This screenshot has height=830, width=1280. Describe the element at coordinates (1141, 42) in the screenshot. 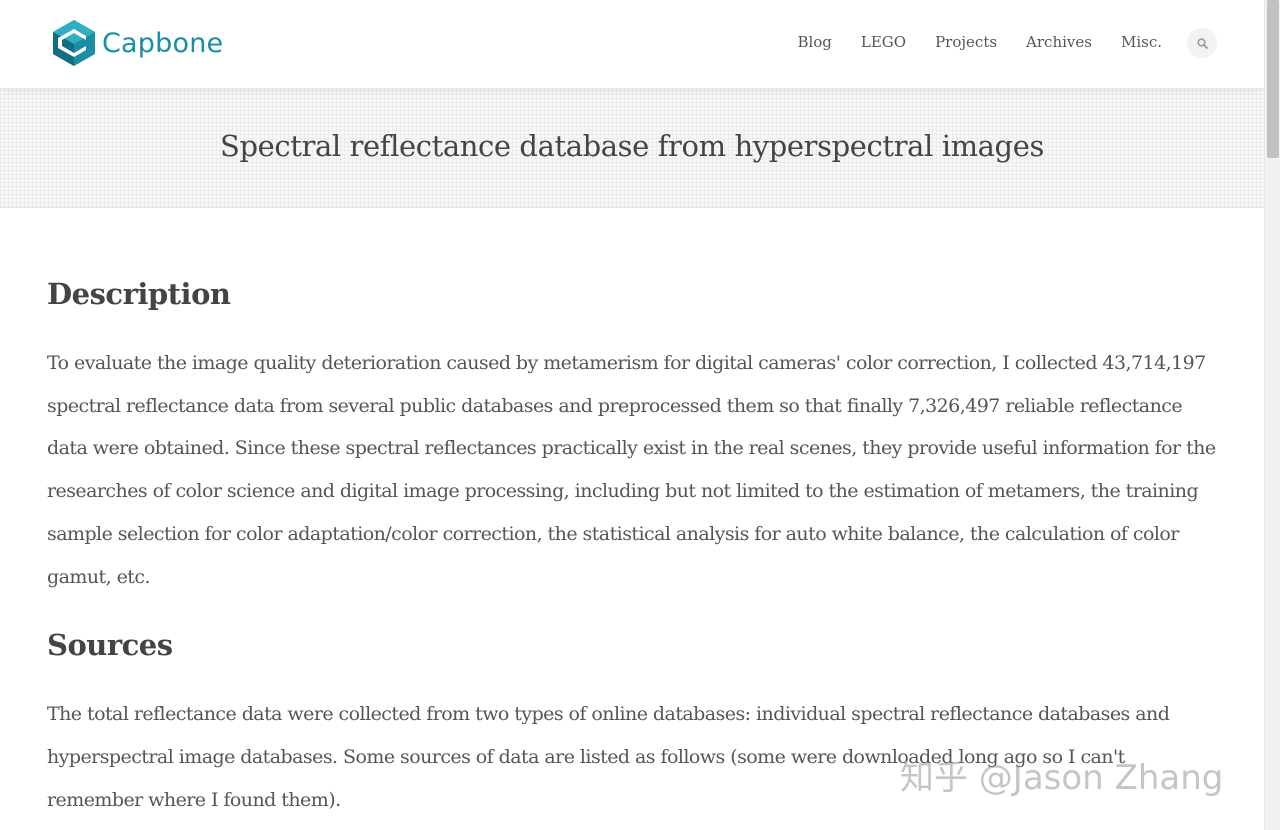

I see `nav-item-misc: Misc.` at that location.